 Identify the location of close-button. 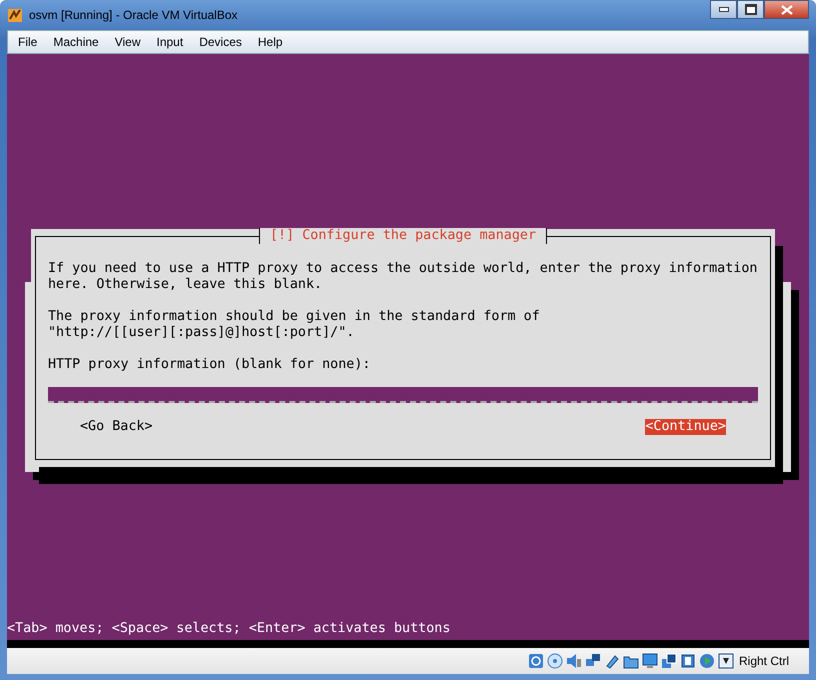
(786, 9).